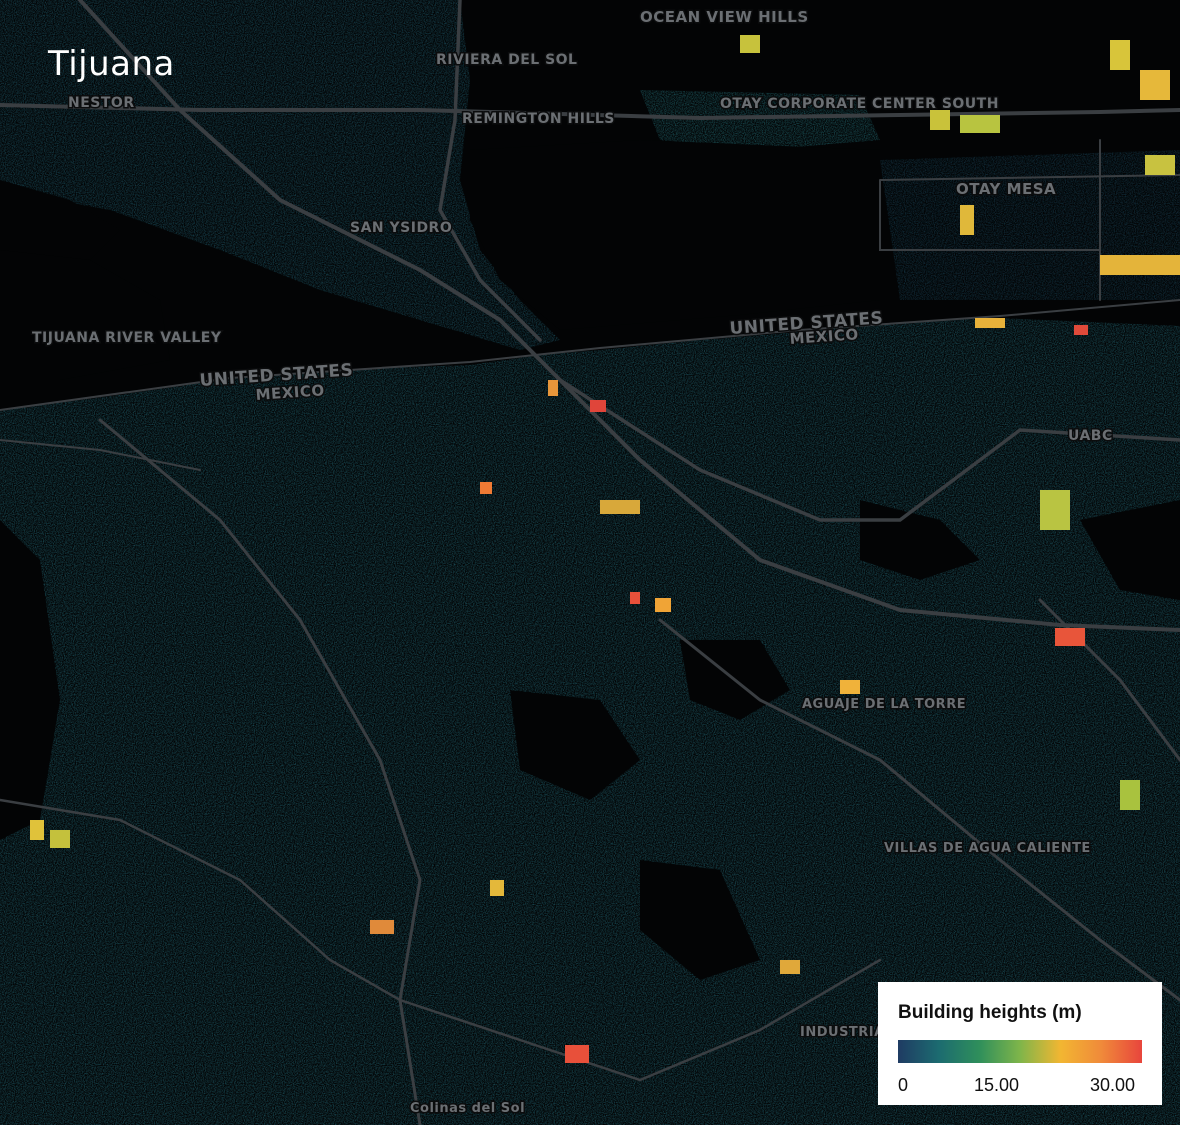 Image resolution: width=1180 pixels, height=1125 pixels. What do you see at coordinates (990, 1012) in the screenshot?
I see `legend-title: Building heights (m)` at bounding box center [990, 1012].